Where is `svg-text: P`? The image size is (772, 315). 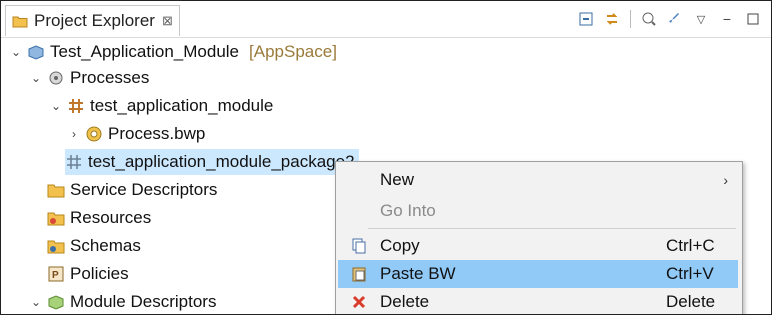
svg-text: P is located at coordinates (55, 275).